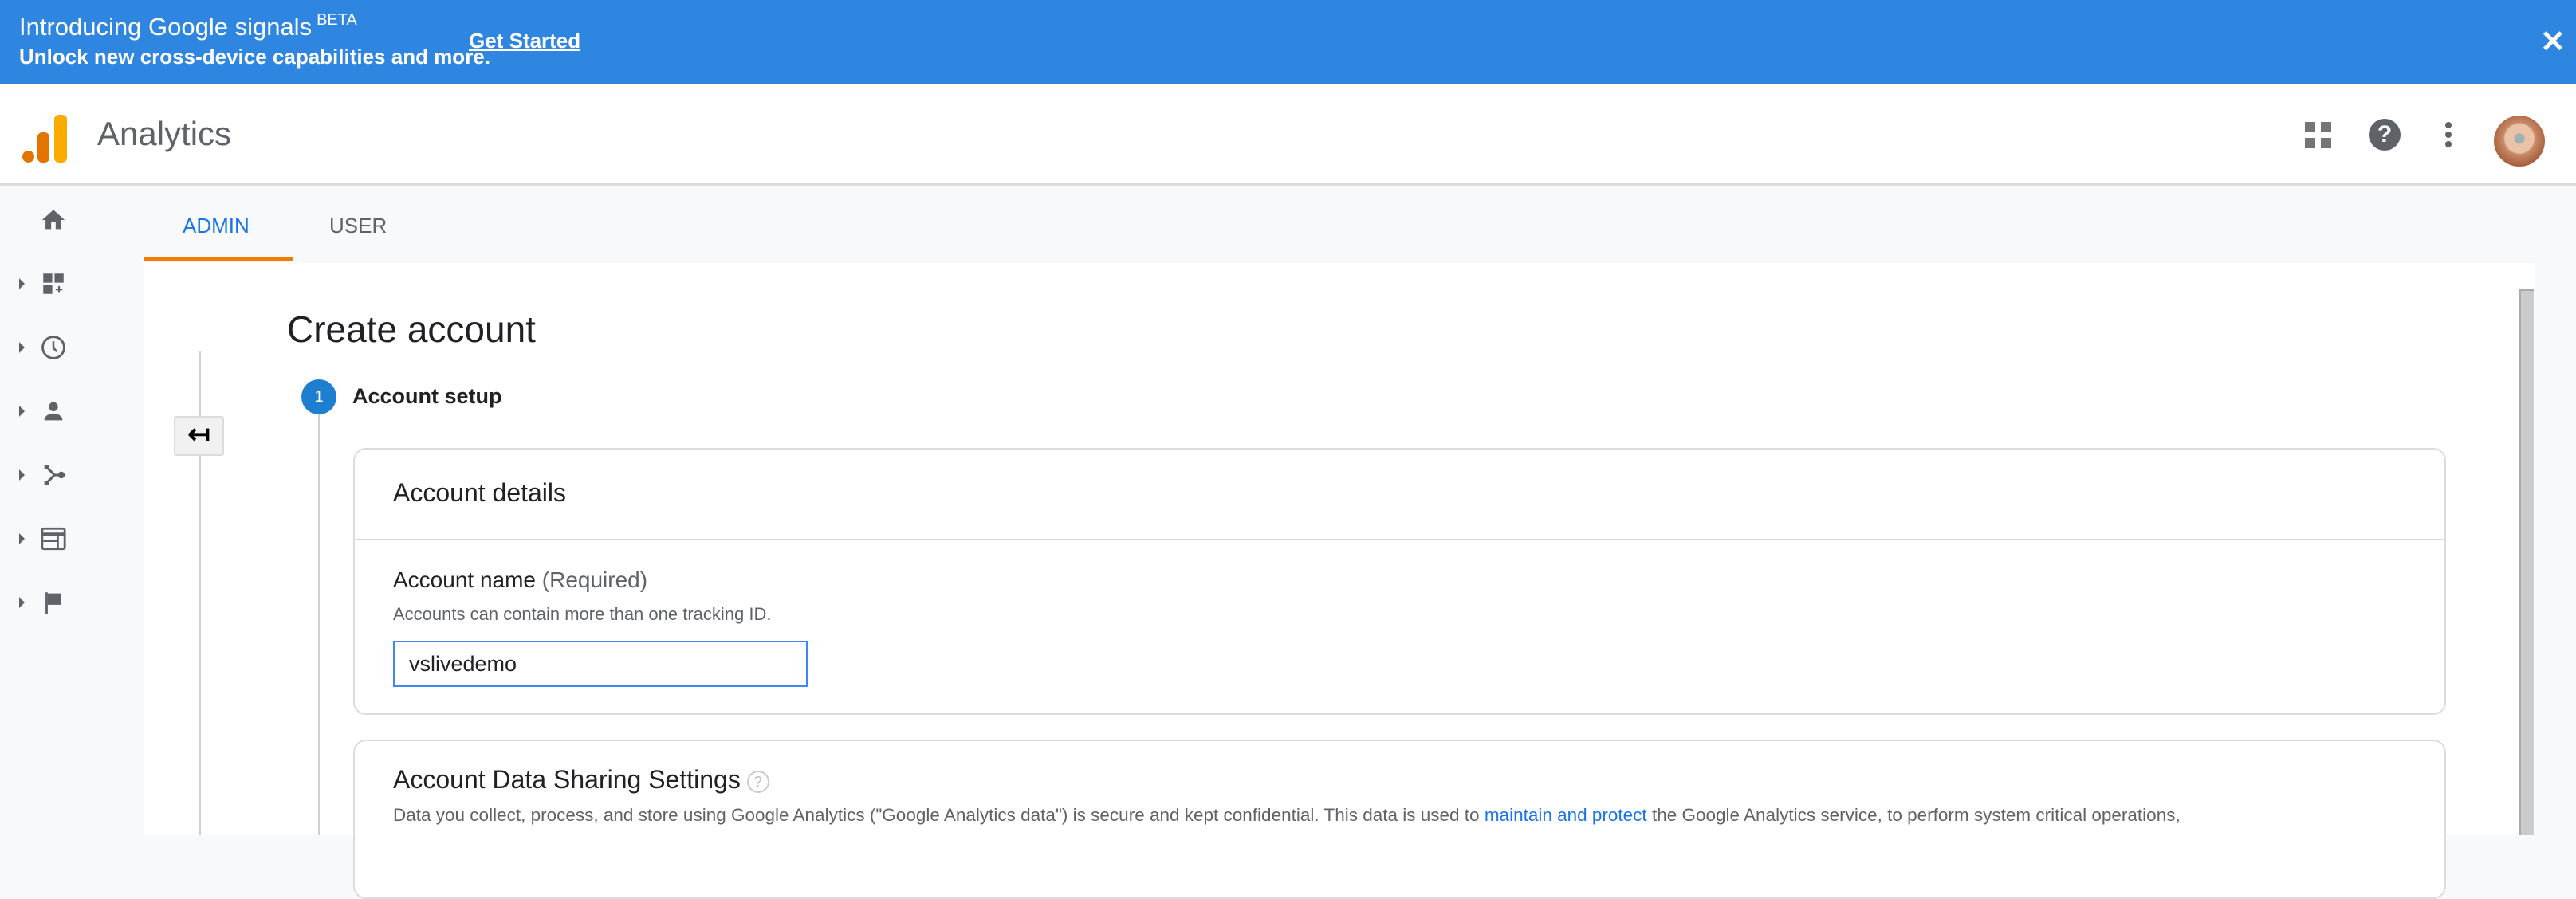 The image size is (2576, 899). I want to click on more-vert-icon, so click(2449, 135).